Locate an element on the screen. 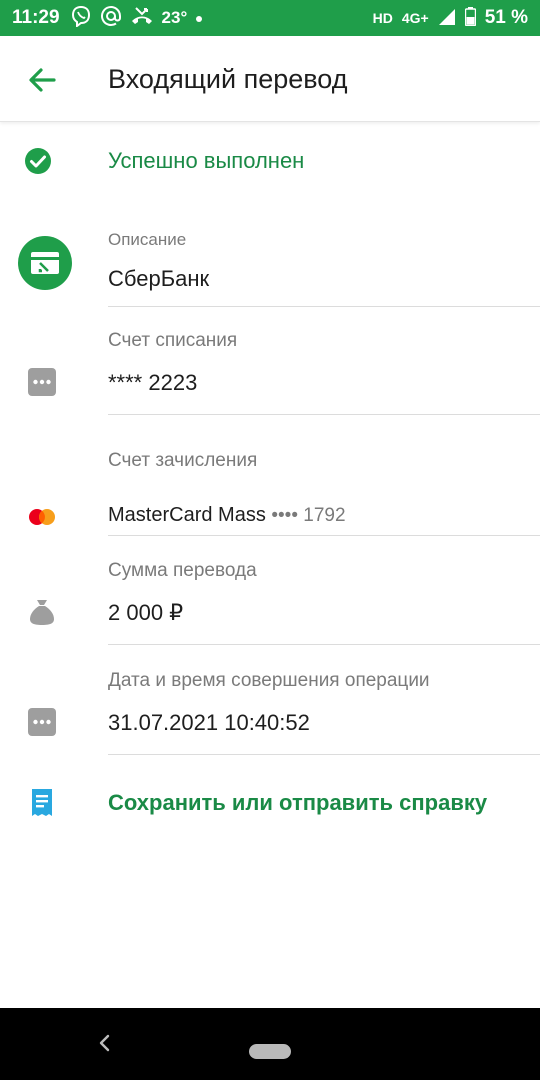  page-title: Входящий перевод is located at coordinates (228, 79).